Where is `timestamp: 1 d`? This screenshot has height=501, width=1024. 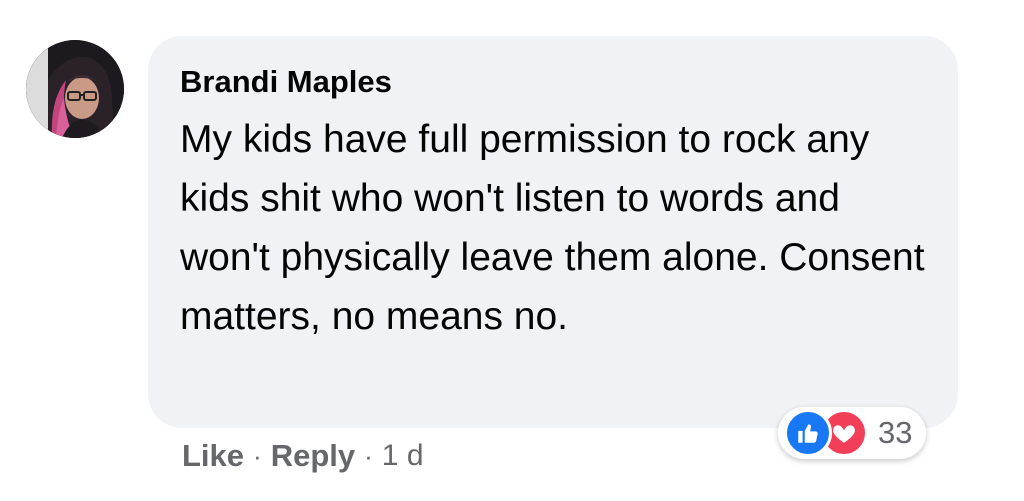 timestamp: 1 d is located at coordinates (403, 456).